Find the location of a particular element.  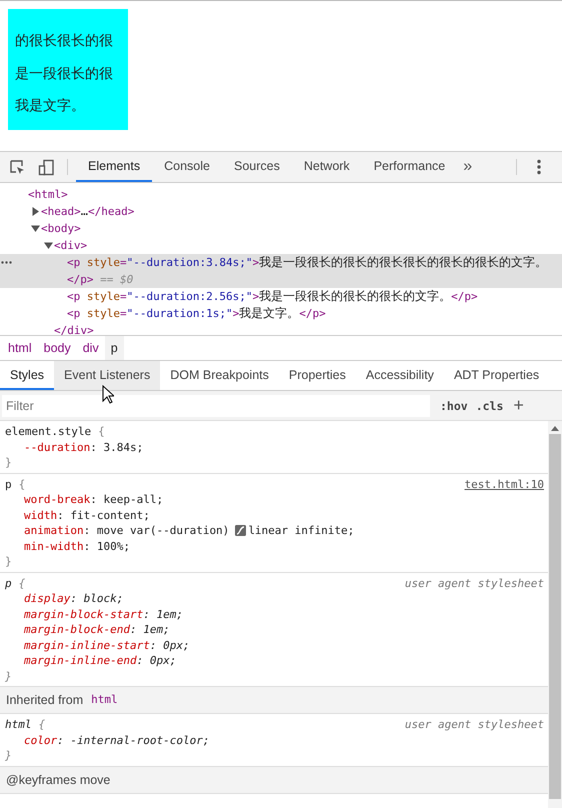

dom-node: <html> is located at coordinates (295, 194).